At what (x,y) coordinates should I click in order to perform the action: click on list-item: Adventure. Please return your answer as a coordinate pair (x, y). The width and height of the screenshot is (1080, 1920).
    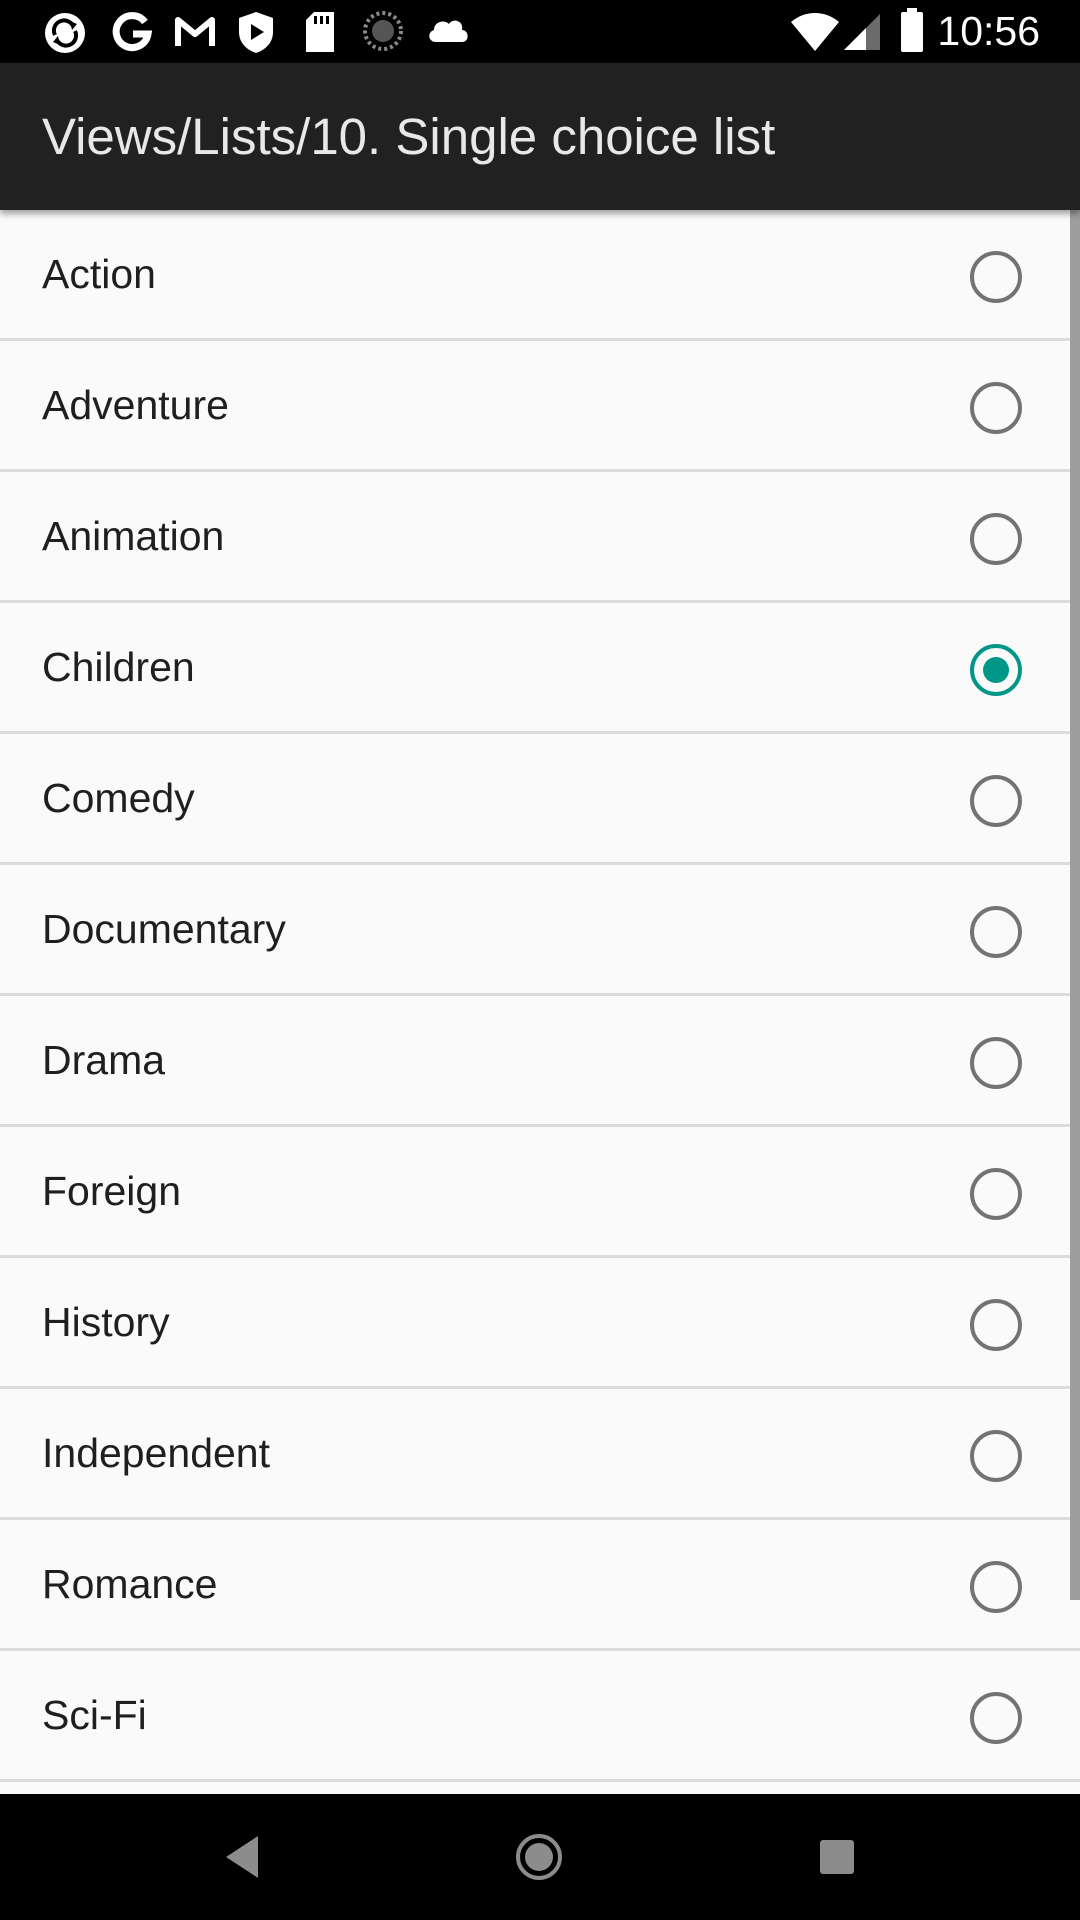
    Looking at the image, I should click on (540, 406).